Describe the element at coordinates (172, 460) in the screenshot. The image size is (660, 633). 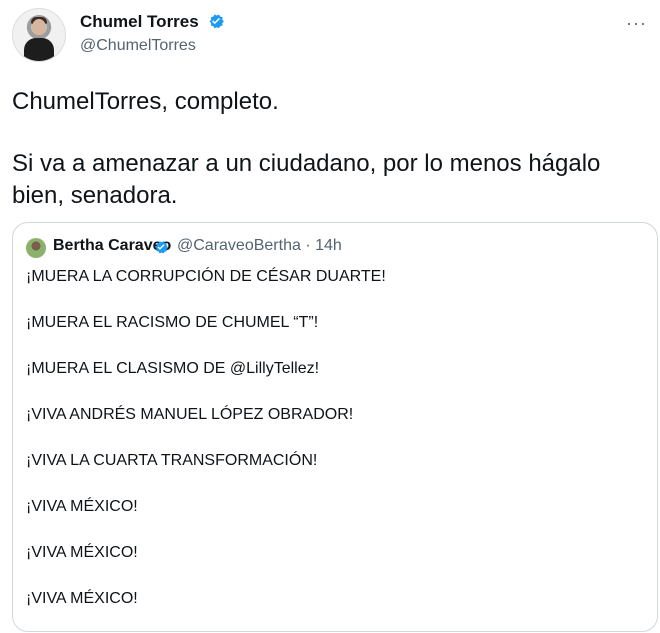
I see `quoted-line-5: ¡VIVA LA CUARTA TRANSFORMACIÓN!` at that location.